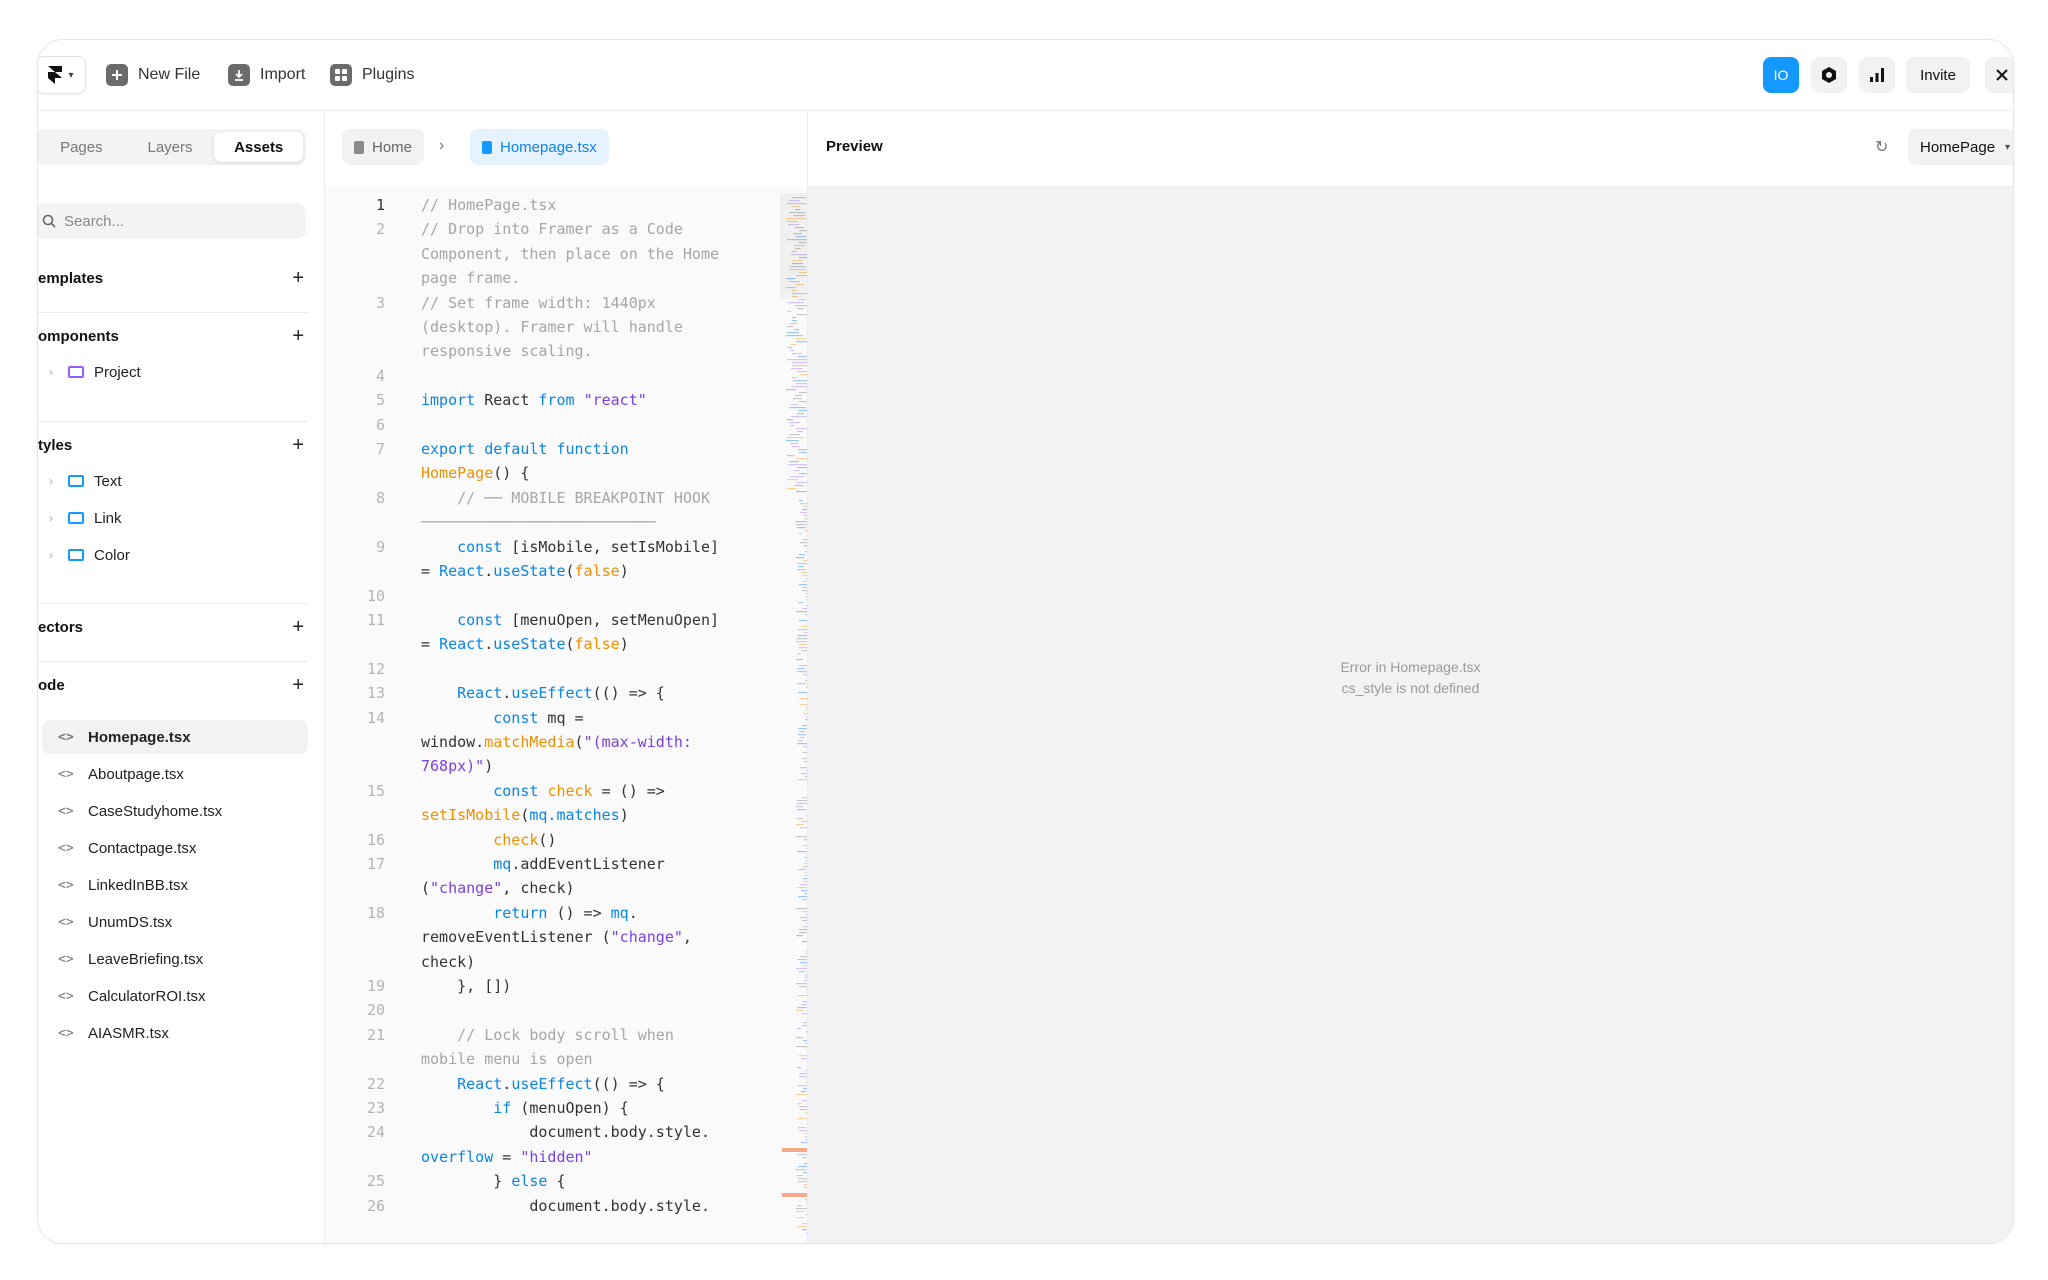 The image size is (2048, 1280). Describe the element at coordinates (175, 518) in the screenshot. I see `folder-link: › Link` at that location.